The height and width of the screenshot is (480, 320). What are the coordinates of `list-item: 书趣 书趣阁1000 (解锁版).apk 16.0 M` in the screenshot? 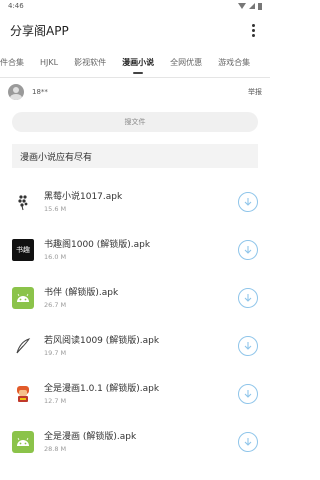 It's located at (135, 250).